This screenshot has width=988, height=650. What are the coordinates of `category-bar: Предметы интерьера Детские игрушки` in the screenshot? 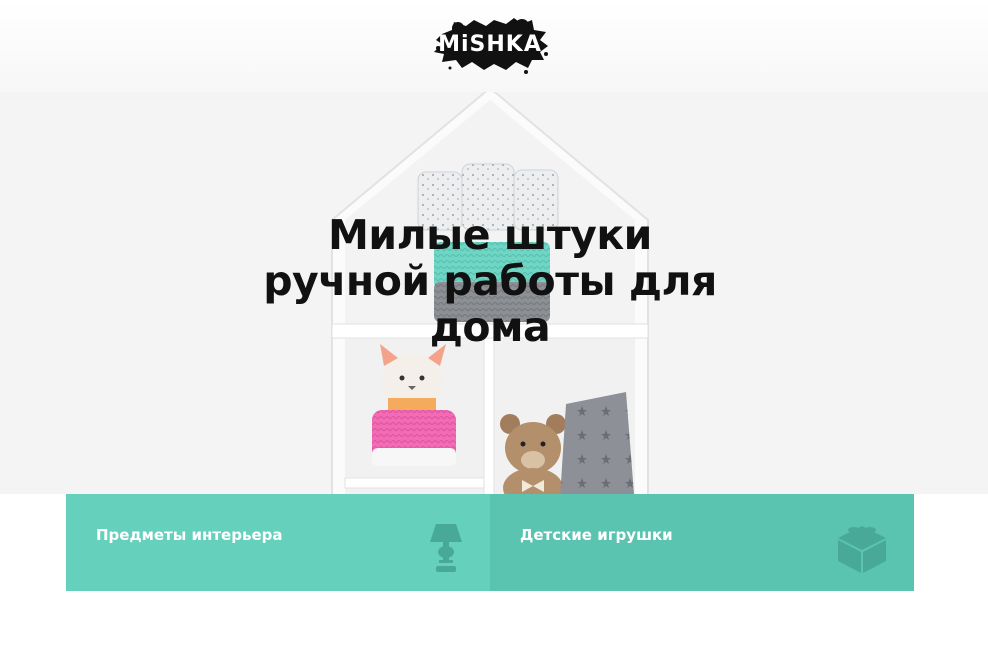 It's located at (490, 542).